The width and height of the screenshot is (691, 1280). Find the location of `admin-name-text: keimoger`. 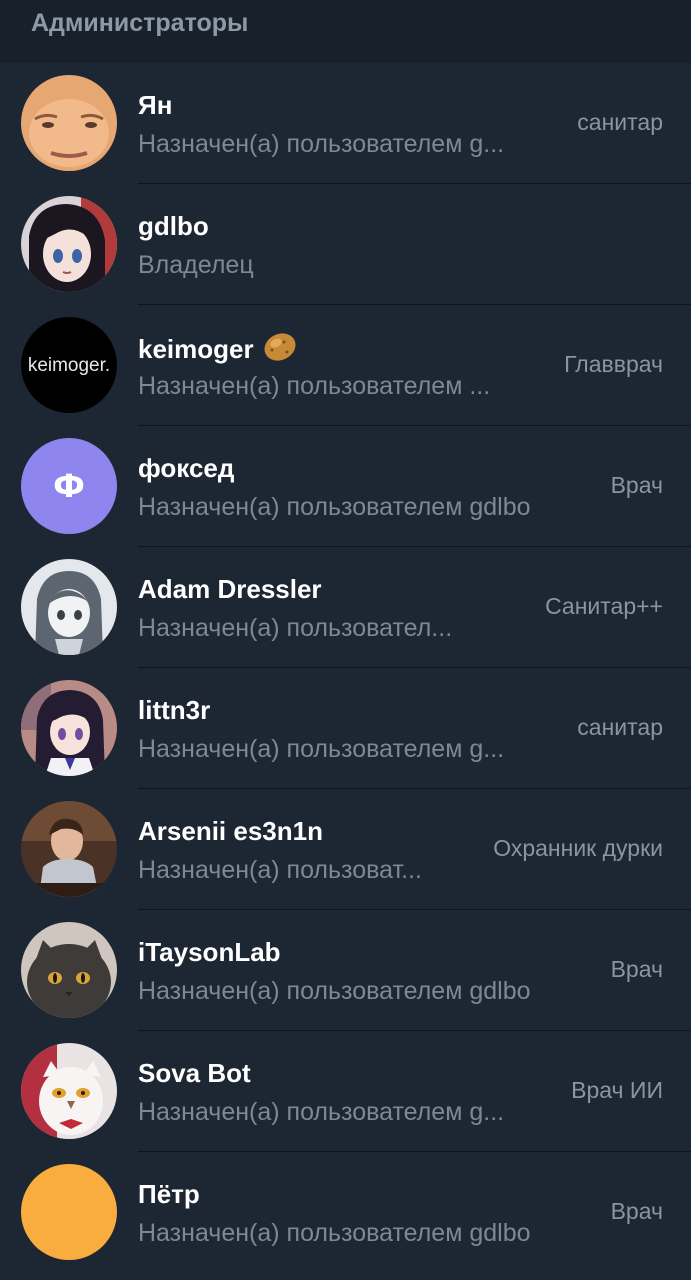

admin-name-text: keimoger is located at coordinates (196, 348).